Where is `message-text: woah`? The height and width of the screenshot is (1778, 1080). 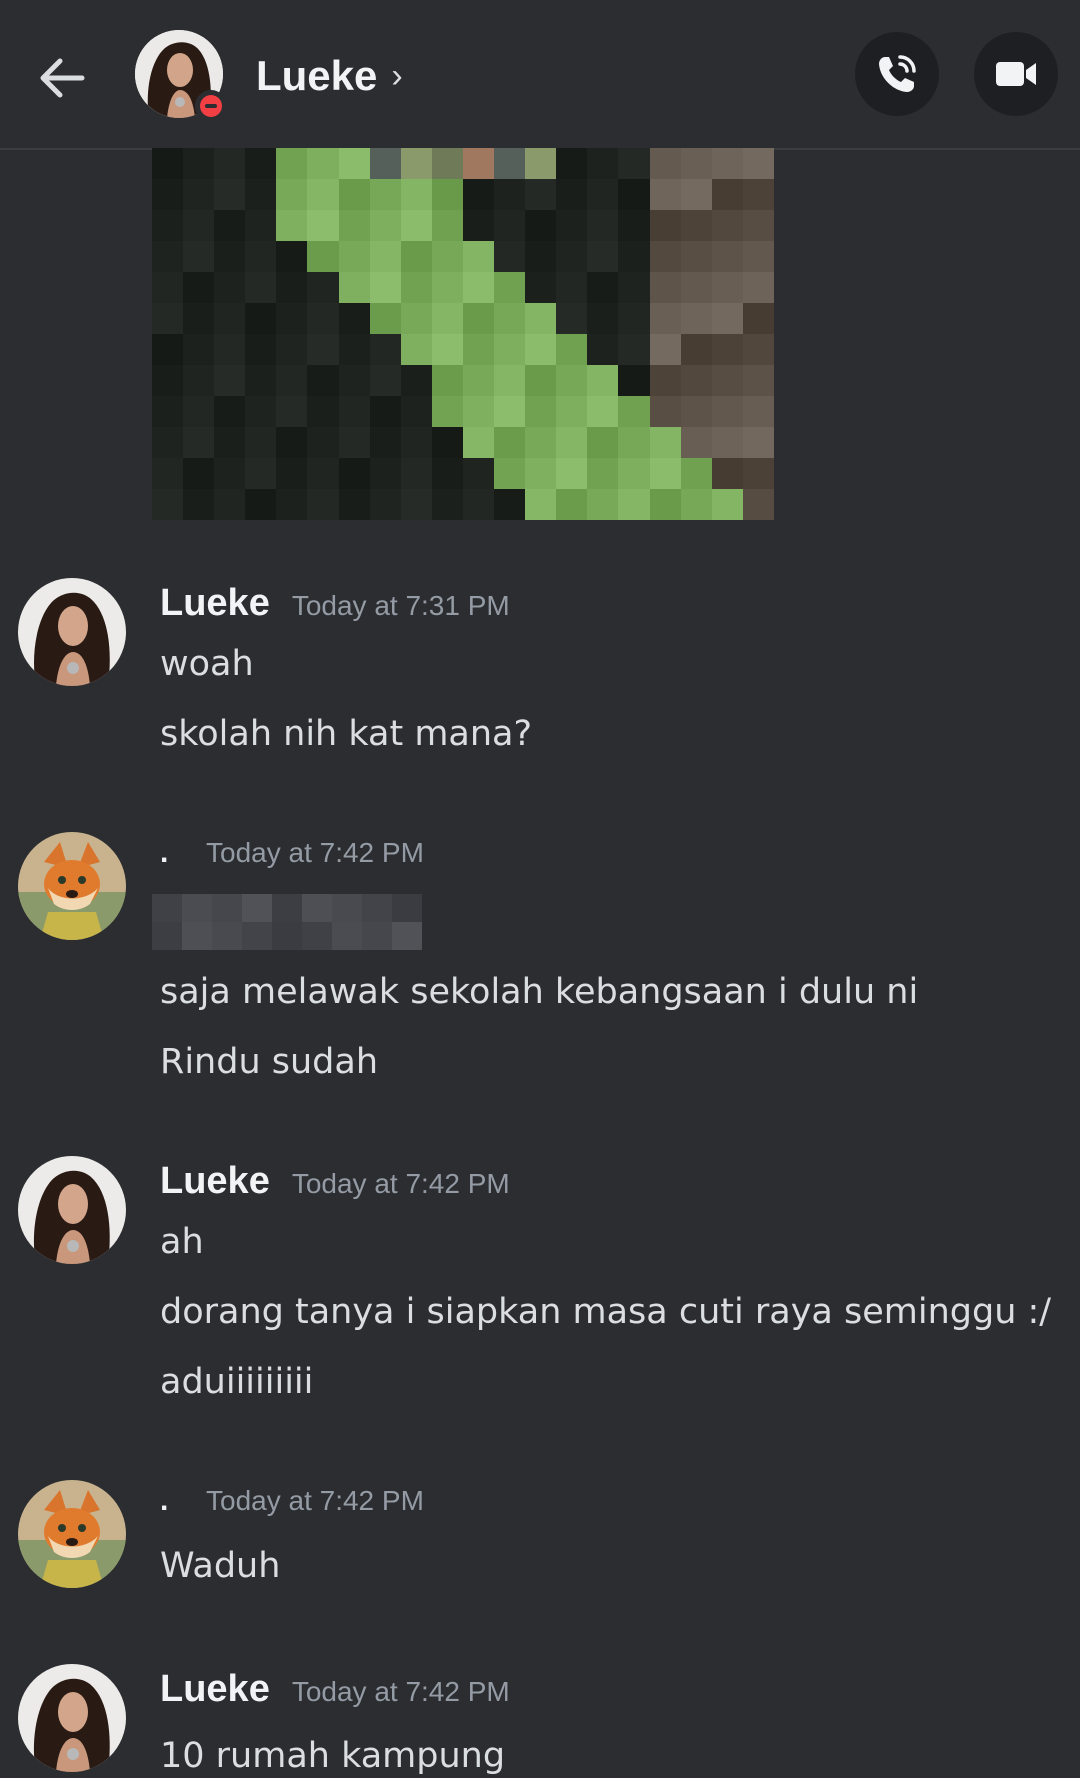 message-text: woah is located at coordinates (207, 664).